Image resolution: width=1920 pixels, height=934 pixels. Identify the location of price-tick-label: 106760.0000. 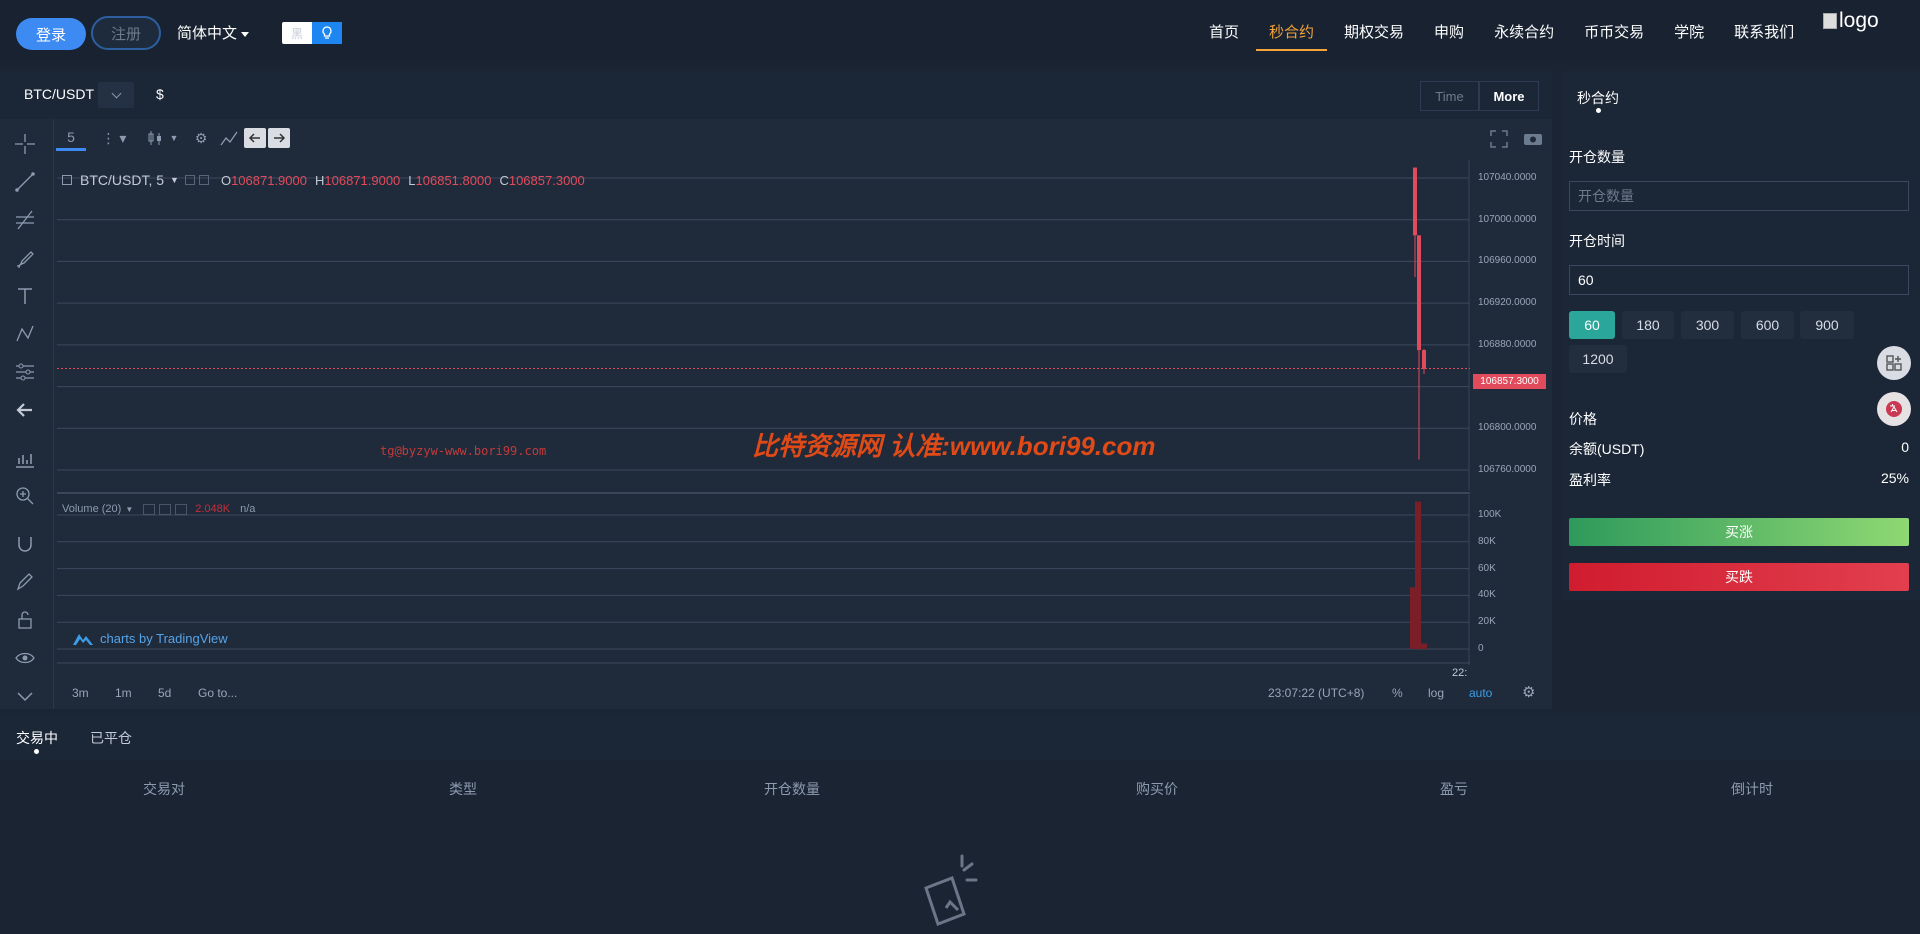
(1507, 469).